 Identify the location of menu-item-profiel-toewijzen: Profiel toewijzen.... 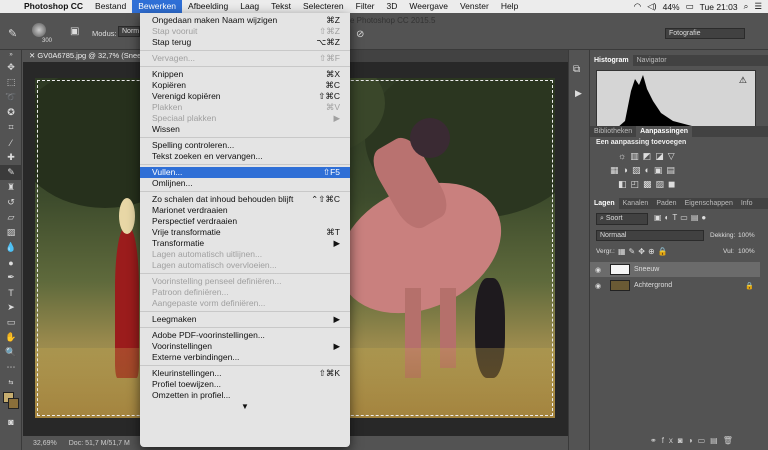
(245, 384).